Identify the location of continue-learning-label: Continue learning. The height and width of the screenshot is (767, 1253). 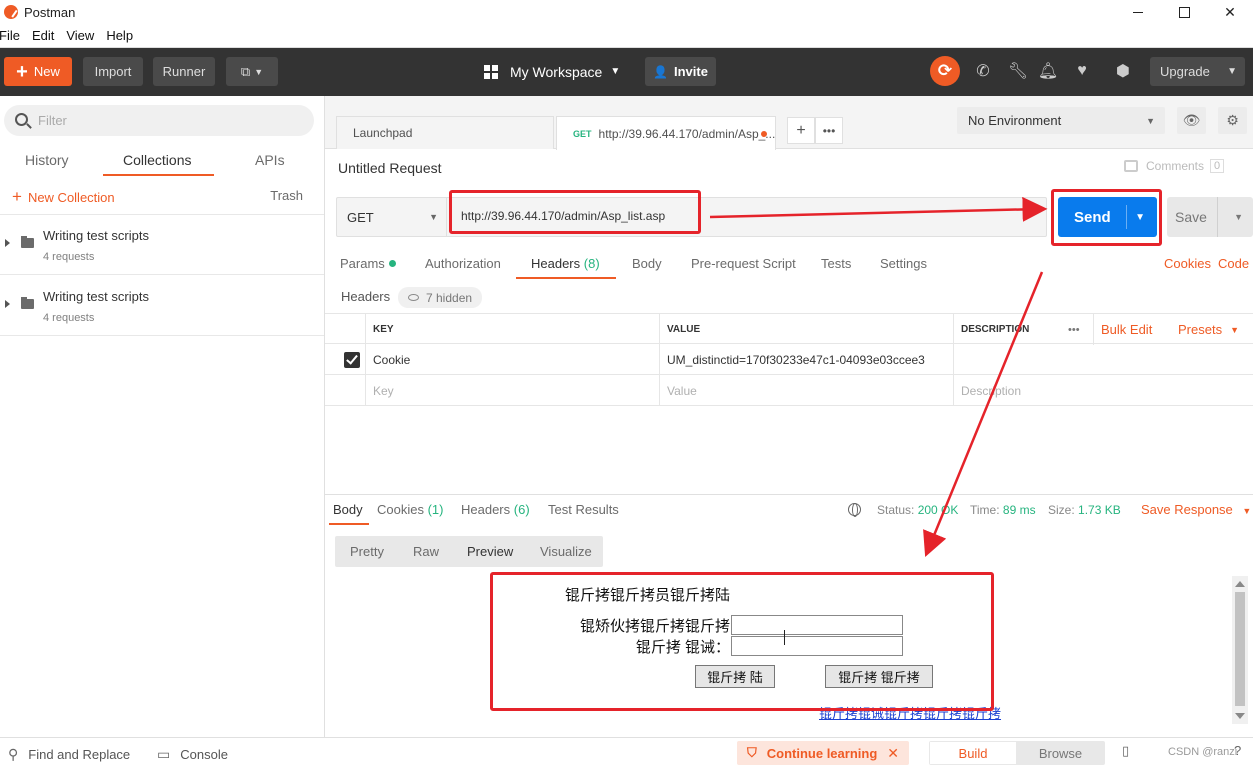
(822, 753).